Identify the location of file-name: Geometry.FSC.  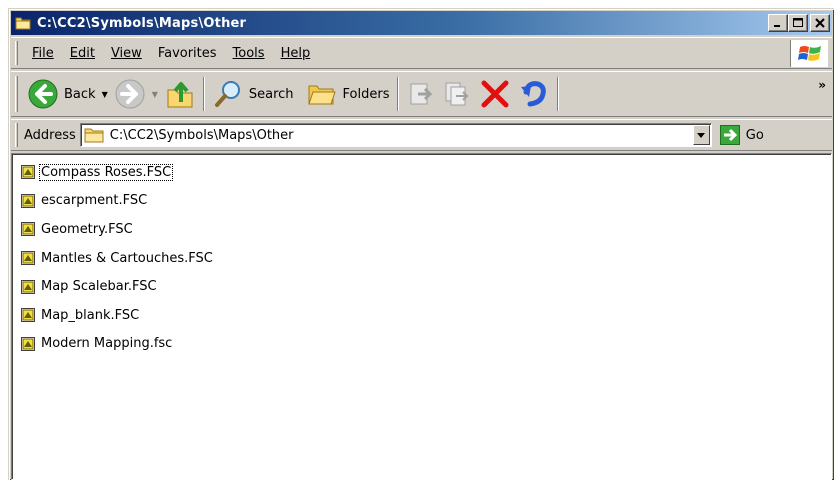
(87, 229).